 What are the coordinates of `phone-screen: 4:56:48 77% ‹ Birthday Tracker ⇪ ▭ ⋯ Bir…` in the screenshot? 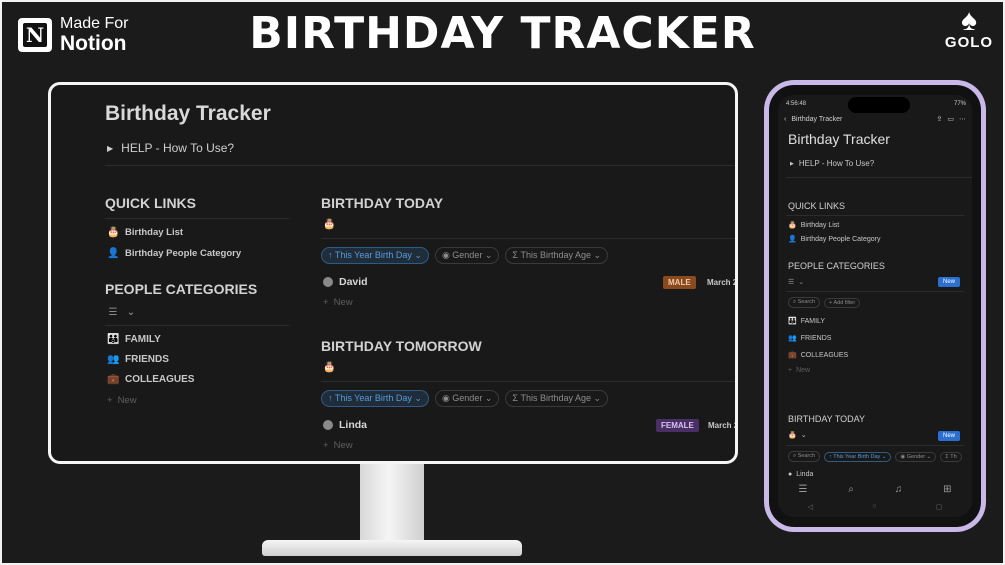 It's located at (875, 306).